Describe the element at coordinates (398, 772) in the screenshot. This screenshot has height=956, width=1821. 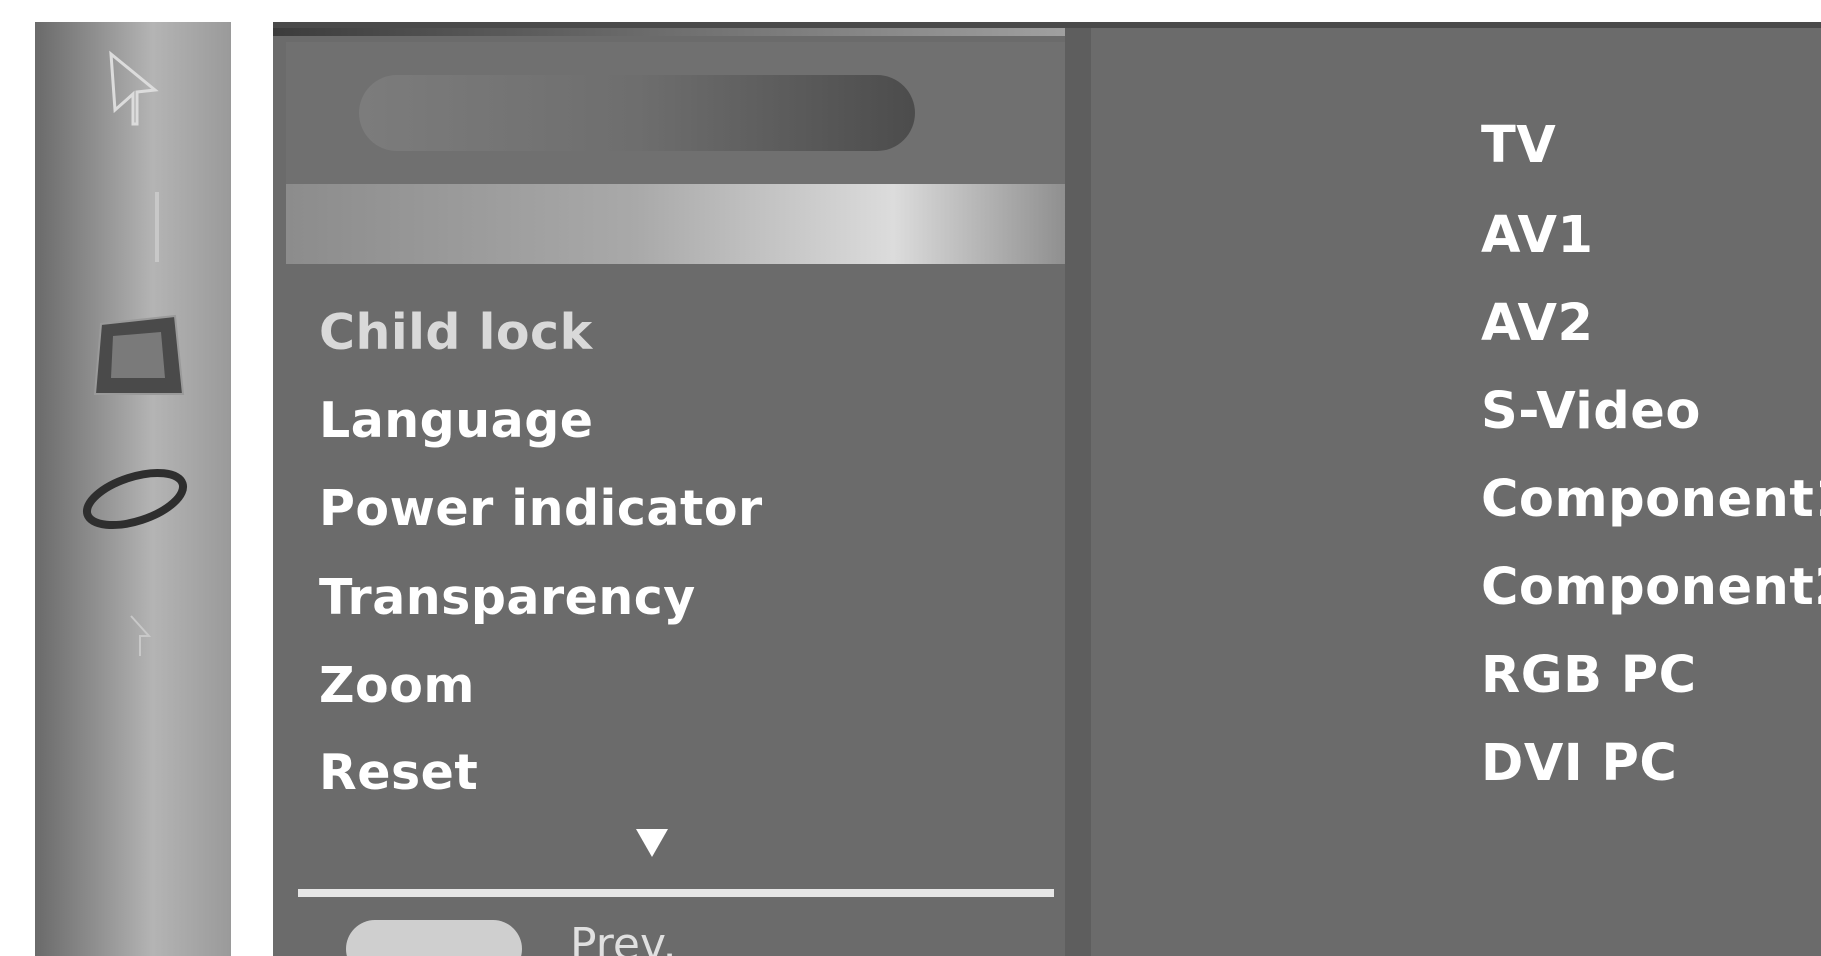
I see `menu-item-reset: Reset` at that location.